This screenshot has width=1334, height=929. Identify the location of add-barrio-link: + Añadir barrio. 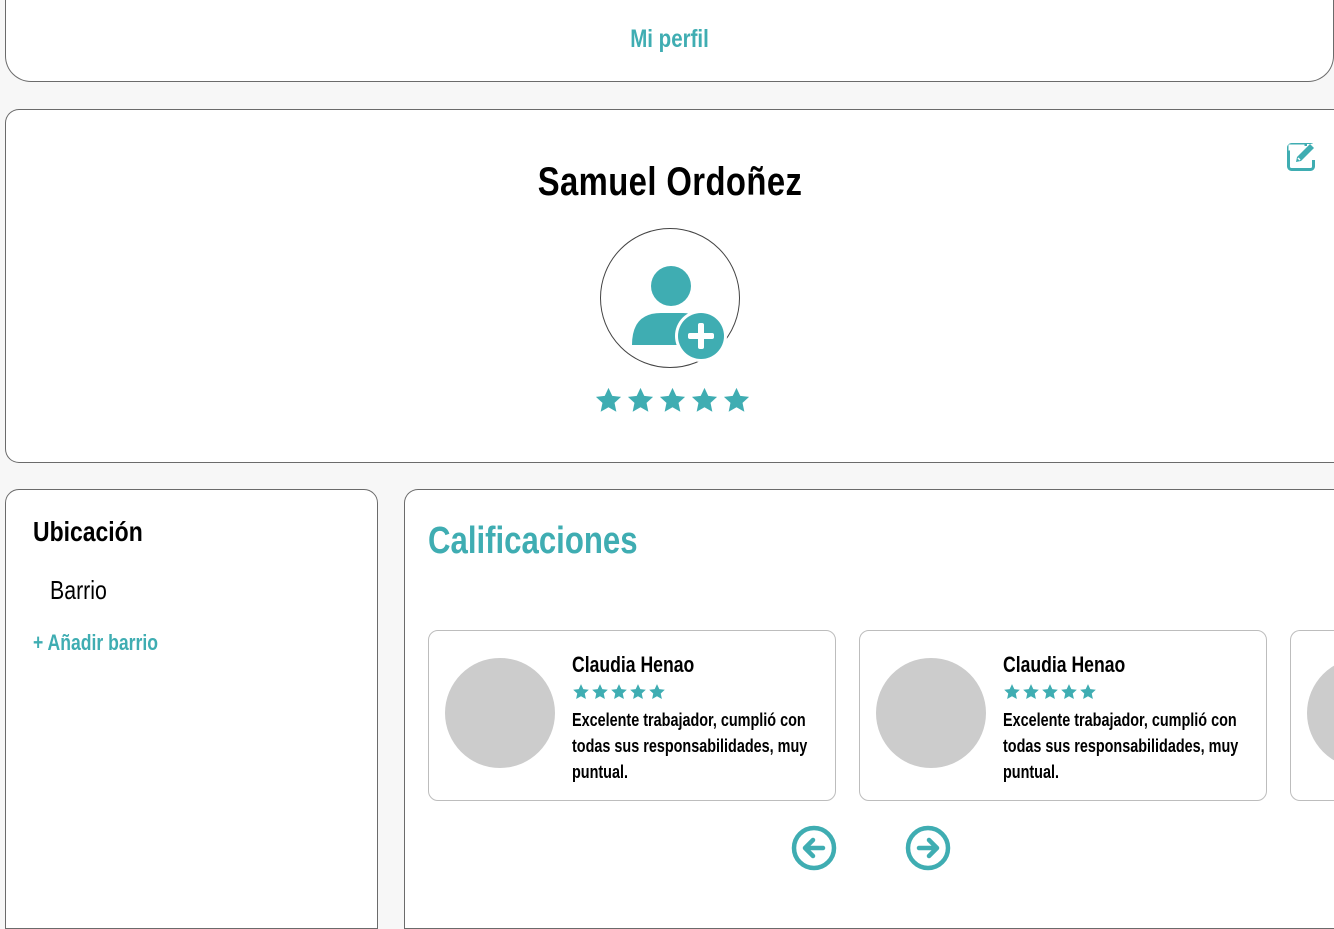
(95, 643).